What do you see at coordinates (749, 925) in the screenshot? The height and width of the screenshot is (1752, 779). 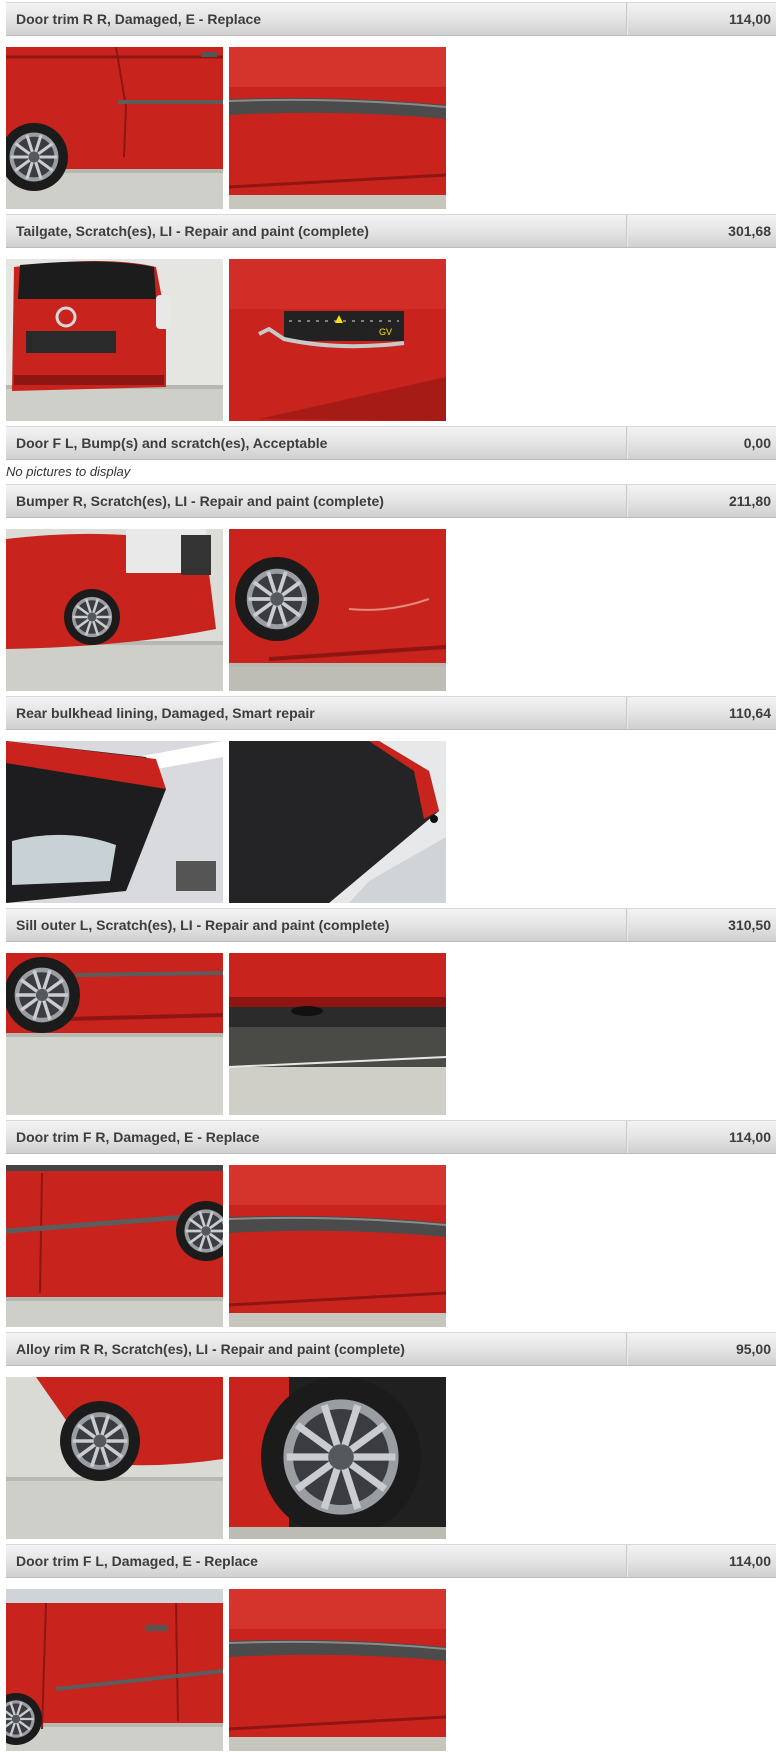 I see `repair-cost: 310,50` at bounding box center [749, 925].